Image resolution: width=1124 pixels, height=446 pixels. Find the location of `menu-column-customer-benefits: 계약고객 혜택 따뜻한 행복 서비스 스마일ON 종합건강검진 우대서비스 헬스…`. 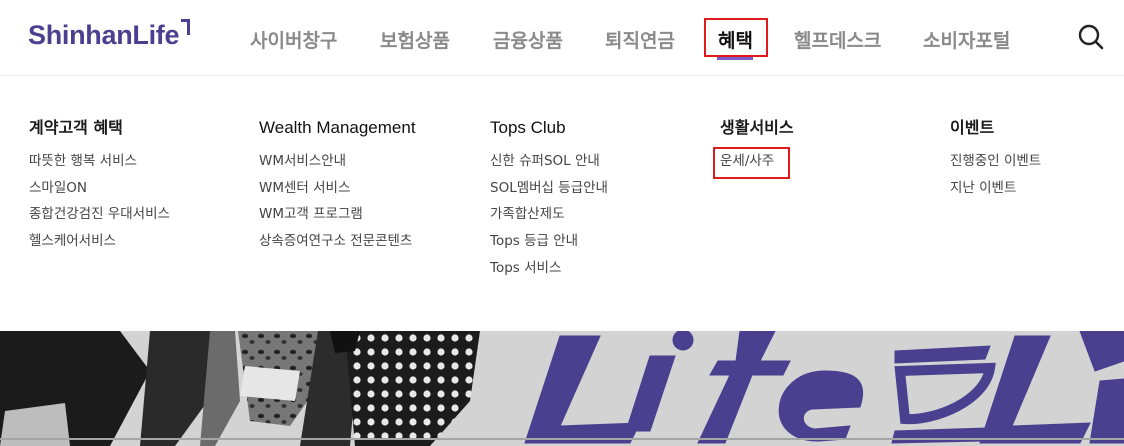

menu-column-customer-benefits: 계약고객 혜택 따뜻한 행복 서비스 스마일ON 종합건강검진 우대서비스 헬스… is located at coordinates (99, 188).